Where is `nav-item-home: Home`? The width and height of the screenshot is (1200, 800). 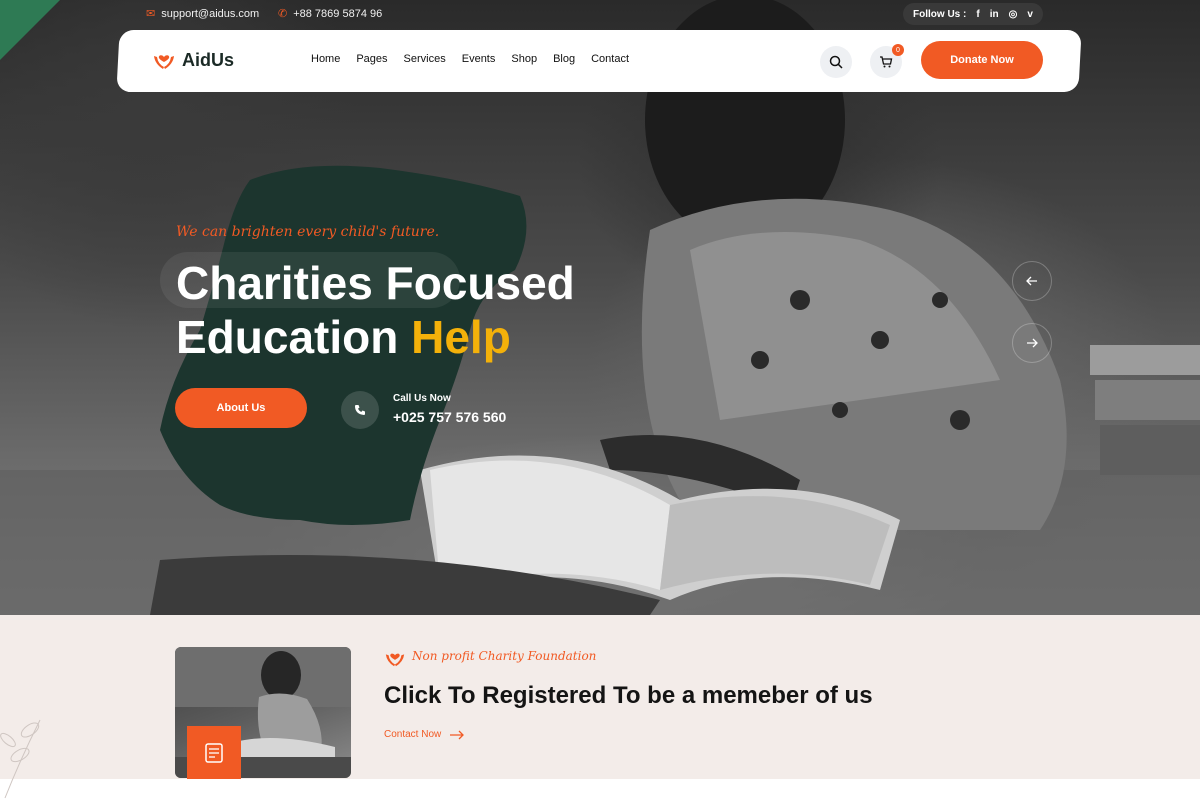
nav-item-home: Home is located at coordinates (325, 59).